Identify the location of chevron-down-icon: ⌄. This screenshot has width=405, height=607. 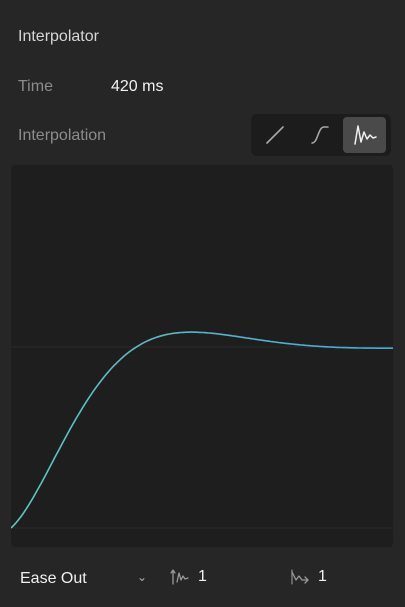
(142, 577).